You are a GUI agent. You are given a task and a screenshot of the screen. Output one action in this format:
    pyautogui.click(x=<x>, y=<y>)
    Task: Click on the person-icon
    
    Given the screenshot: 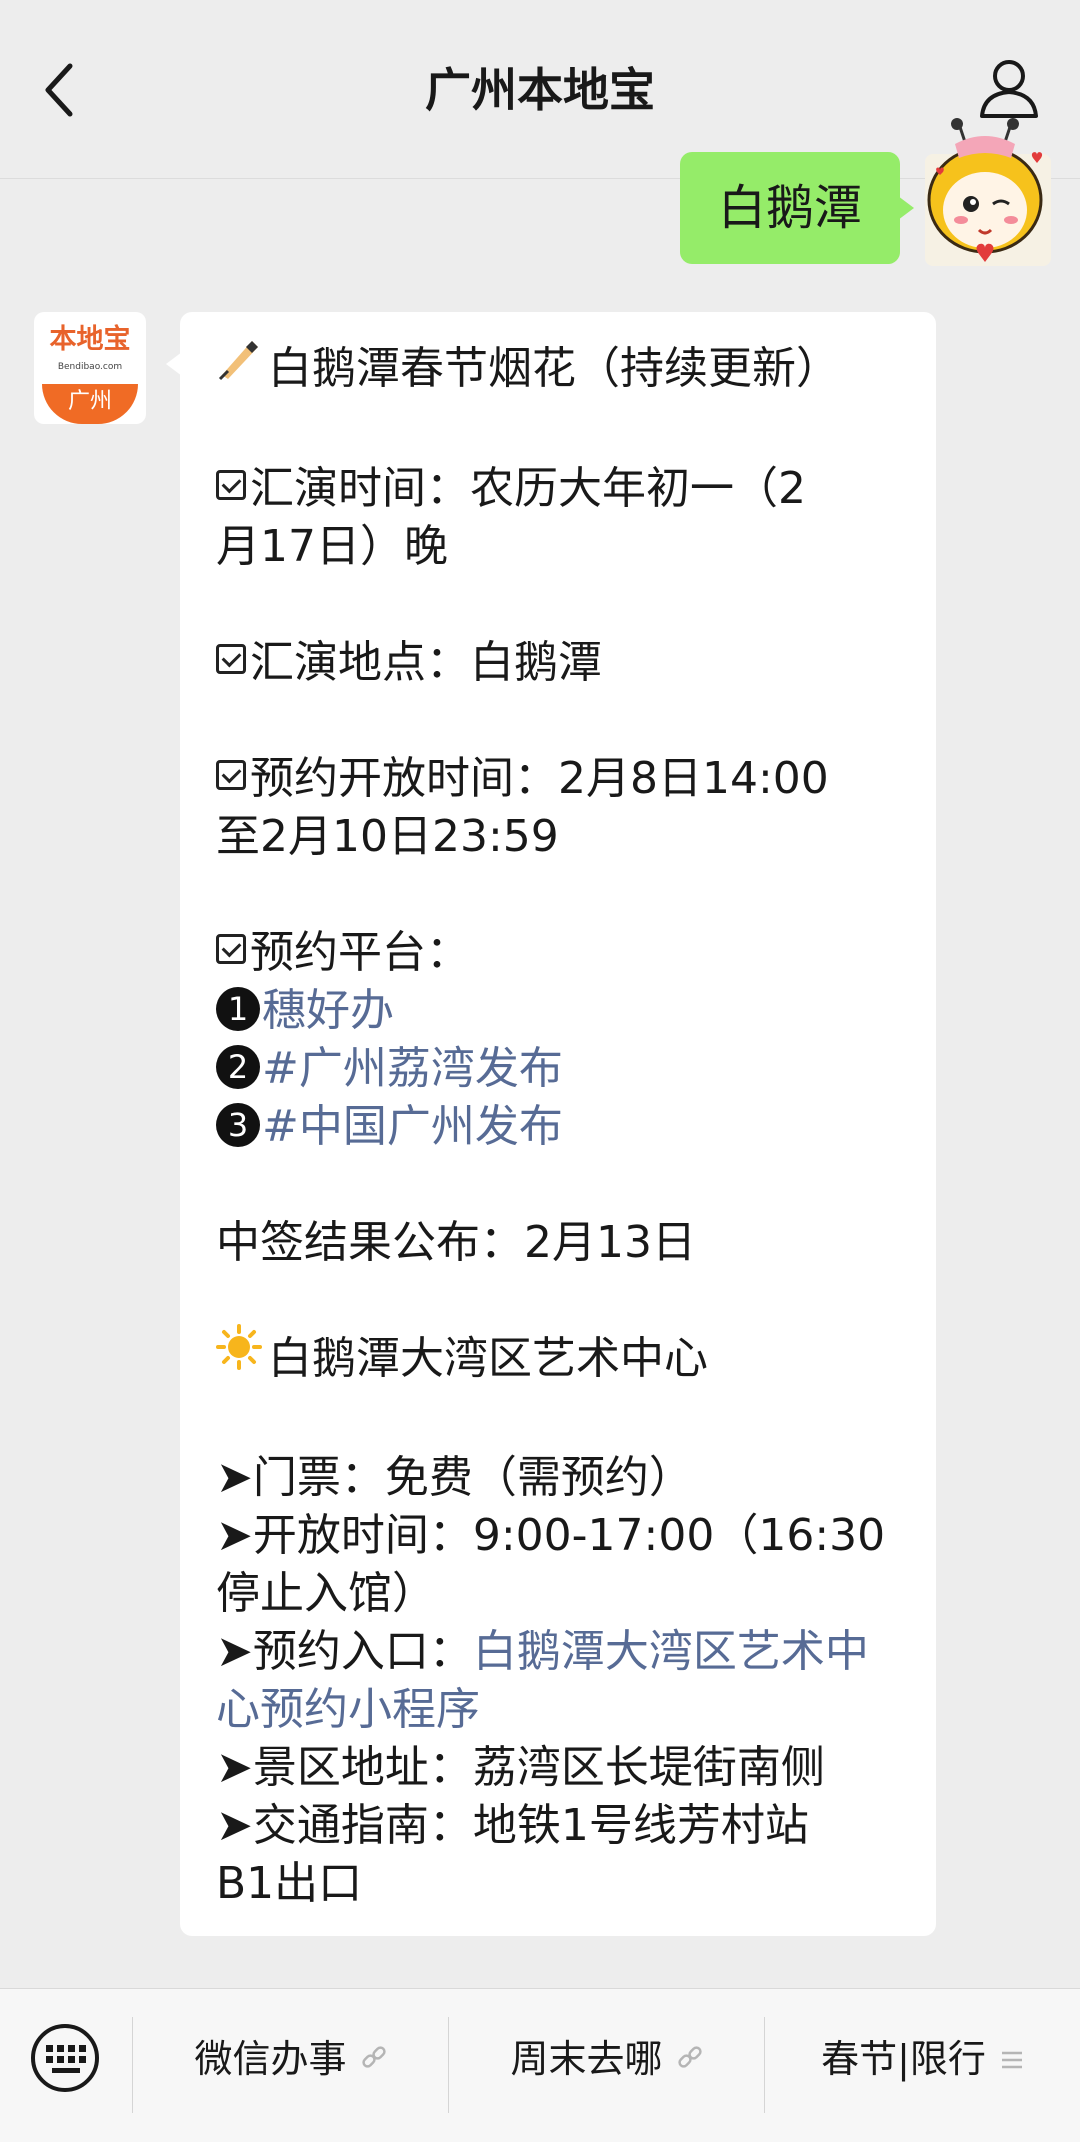 What is the action you would take?
    pyautogui.click(x=1009, y=89)
    